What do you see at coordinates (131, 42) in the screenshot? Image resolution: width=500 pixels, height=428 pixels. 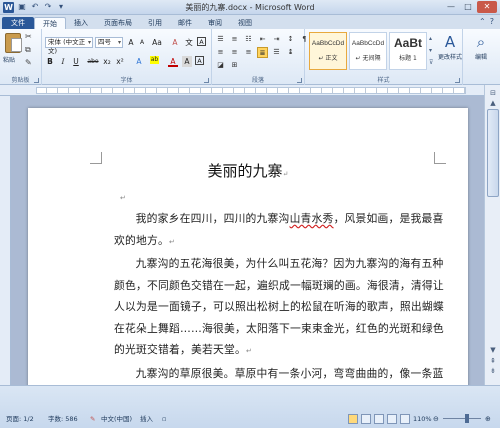 I see `grow-font-icon: A` at bounding box center [131, 42].